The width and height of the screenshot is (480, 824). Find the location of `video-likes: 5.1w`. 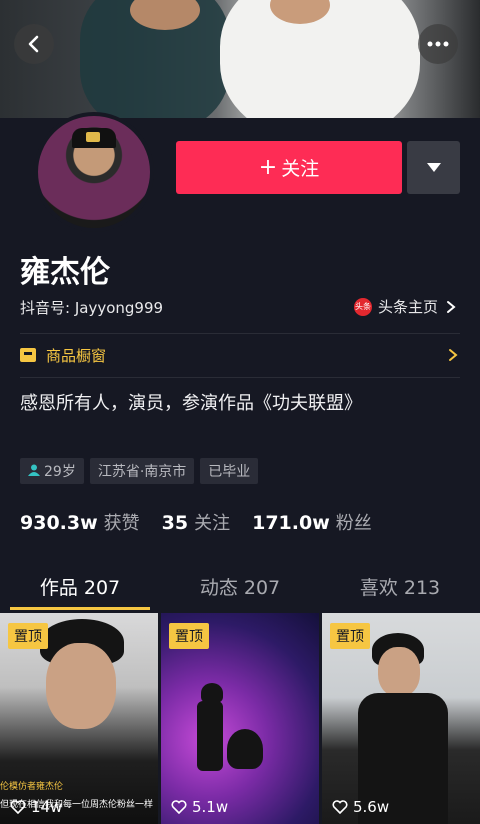

video-likes: 5.1w is located at coordinates (199, 807).